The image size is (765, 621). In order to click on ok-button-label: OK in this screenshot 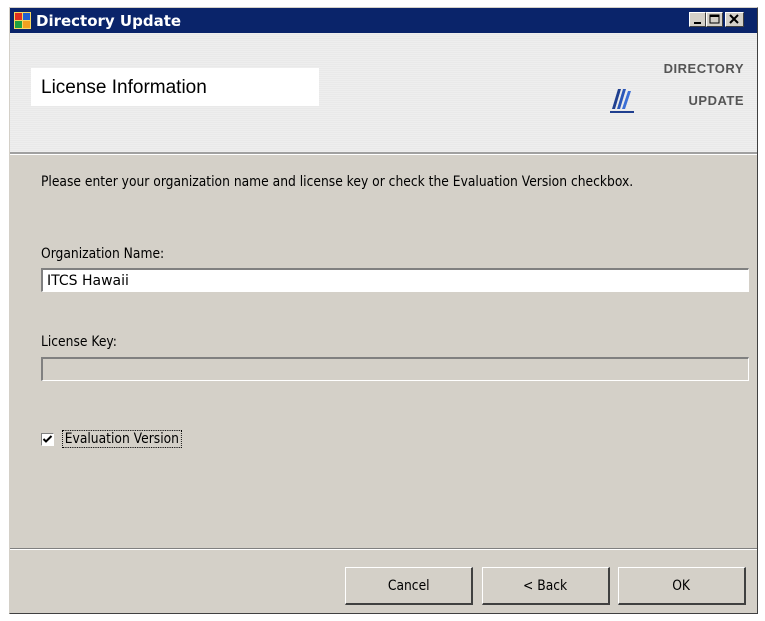, I will do `click(681, 585)`.